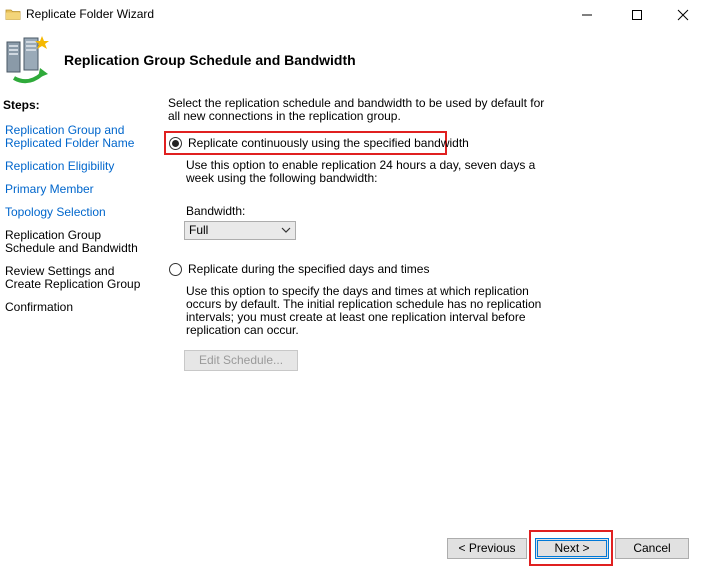 This screenshot has height=566, width=701. What do you see at coordinates (21, 105) in the screenshot?
I see `steps-heading: Steps:` at bounding box center [21, 105].